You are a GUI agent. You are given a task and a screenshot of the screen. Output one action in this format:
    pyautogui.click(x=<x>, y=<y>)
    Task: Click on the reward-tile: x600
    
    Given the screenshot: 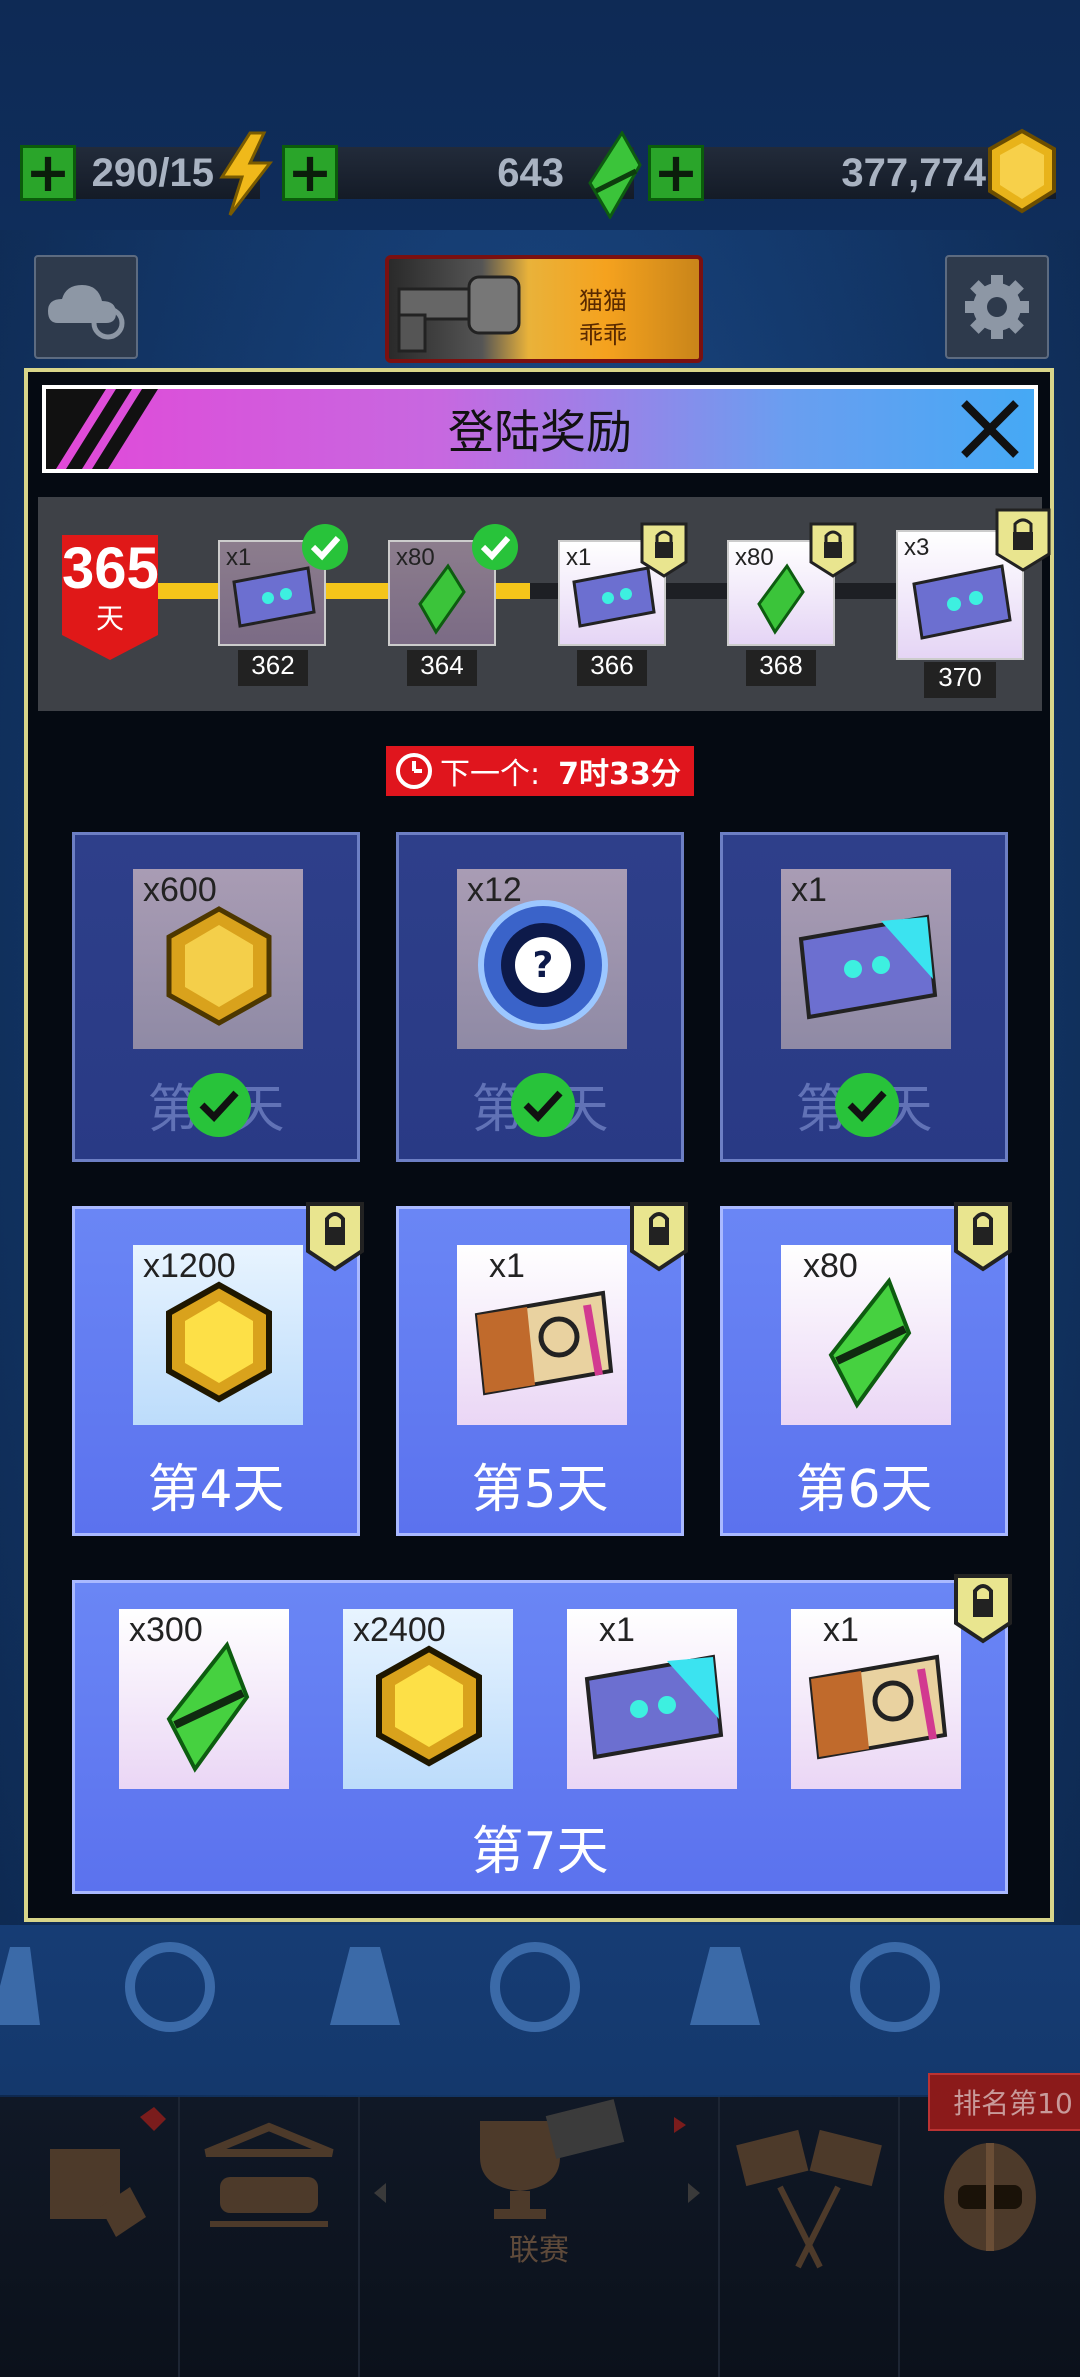 What is the action you would take?
    pyautogui.click(x=218, y=959)
    